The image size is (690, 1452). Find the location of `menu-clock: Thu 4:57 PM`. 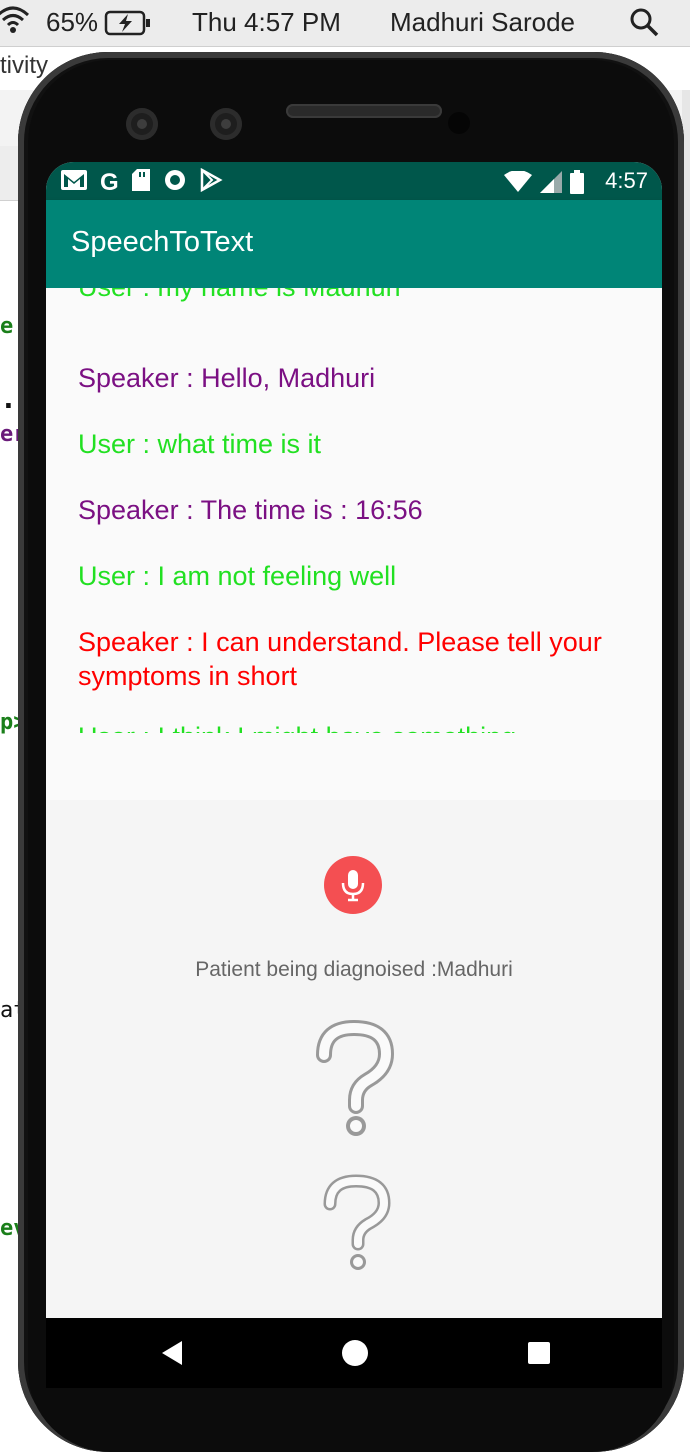

menu-clock: Thu 4:57 PM is located at coordinates (266, 22).